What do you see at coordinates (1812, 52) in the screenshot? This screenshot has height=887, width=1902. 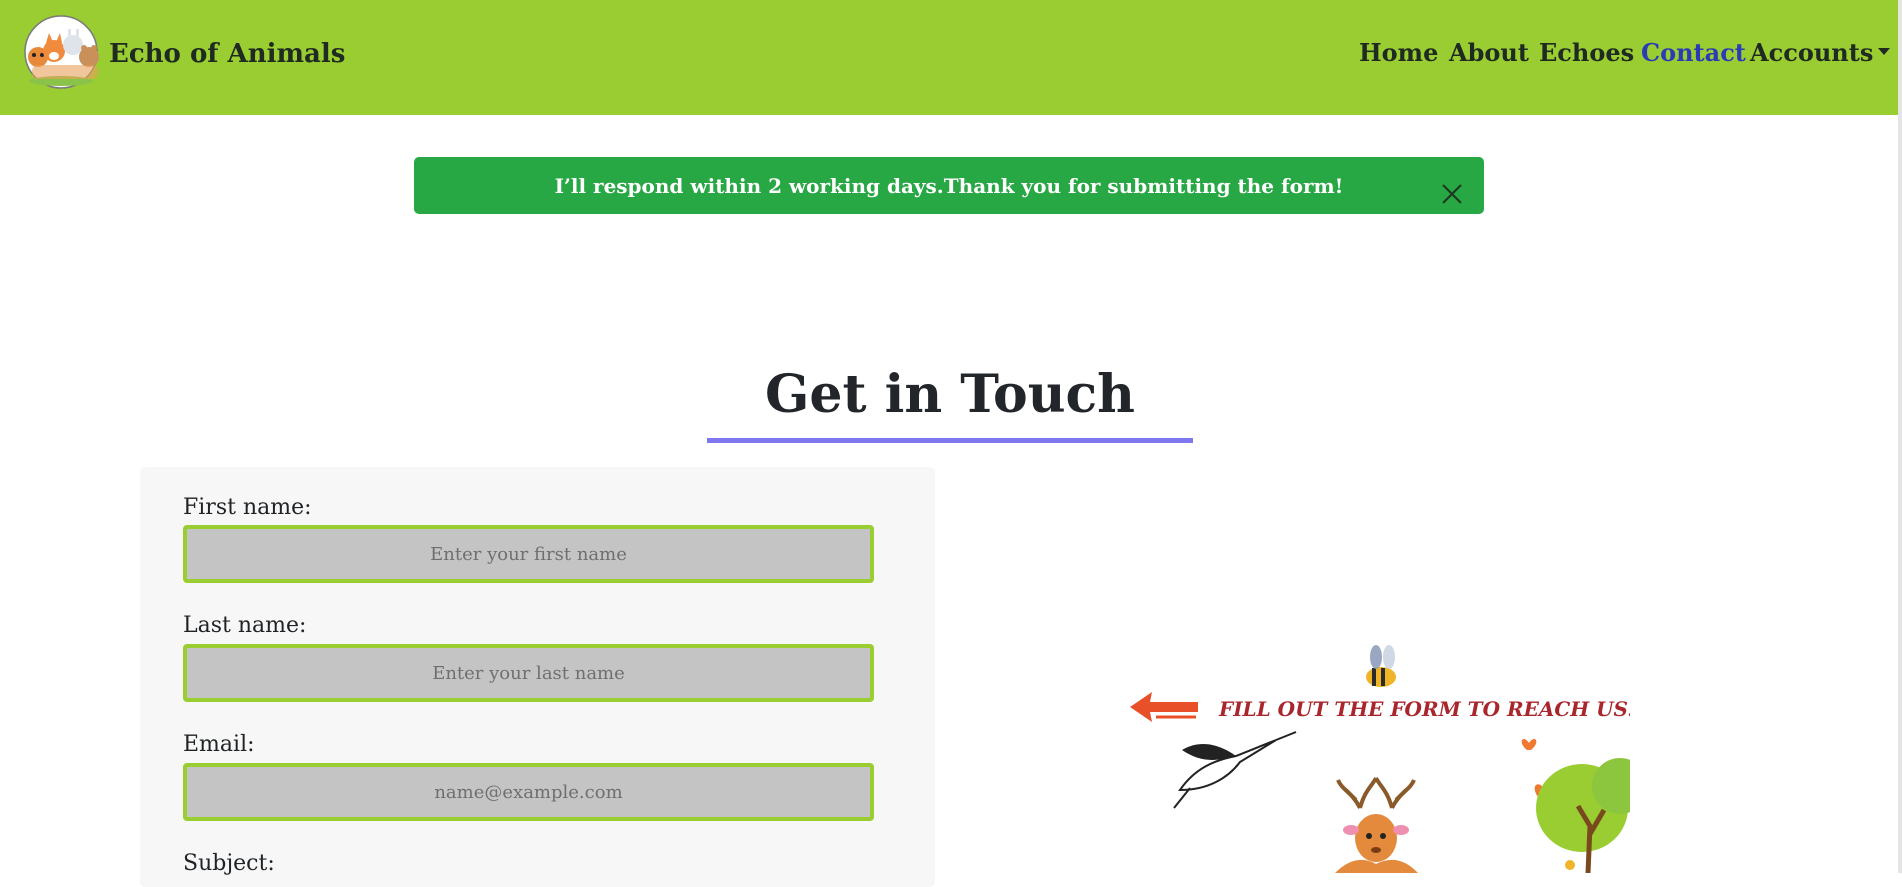 I see `nav-accounts-label: Accounts` at bounding box center [1812, 52].